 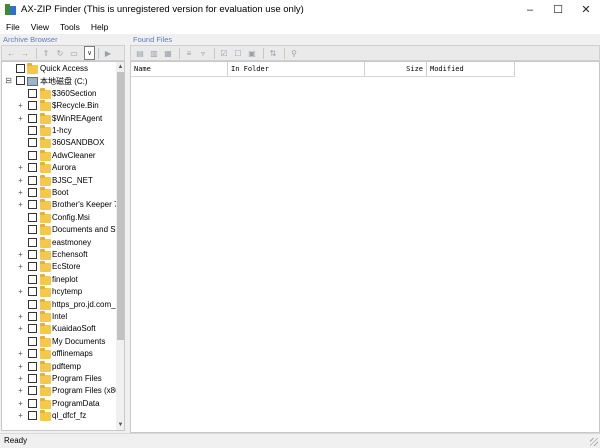 I want to click on menu-help: Help, so click(x=99, y=27).